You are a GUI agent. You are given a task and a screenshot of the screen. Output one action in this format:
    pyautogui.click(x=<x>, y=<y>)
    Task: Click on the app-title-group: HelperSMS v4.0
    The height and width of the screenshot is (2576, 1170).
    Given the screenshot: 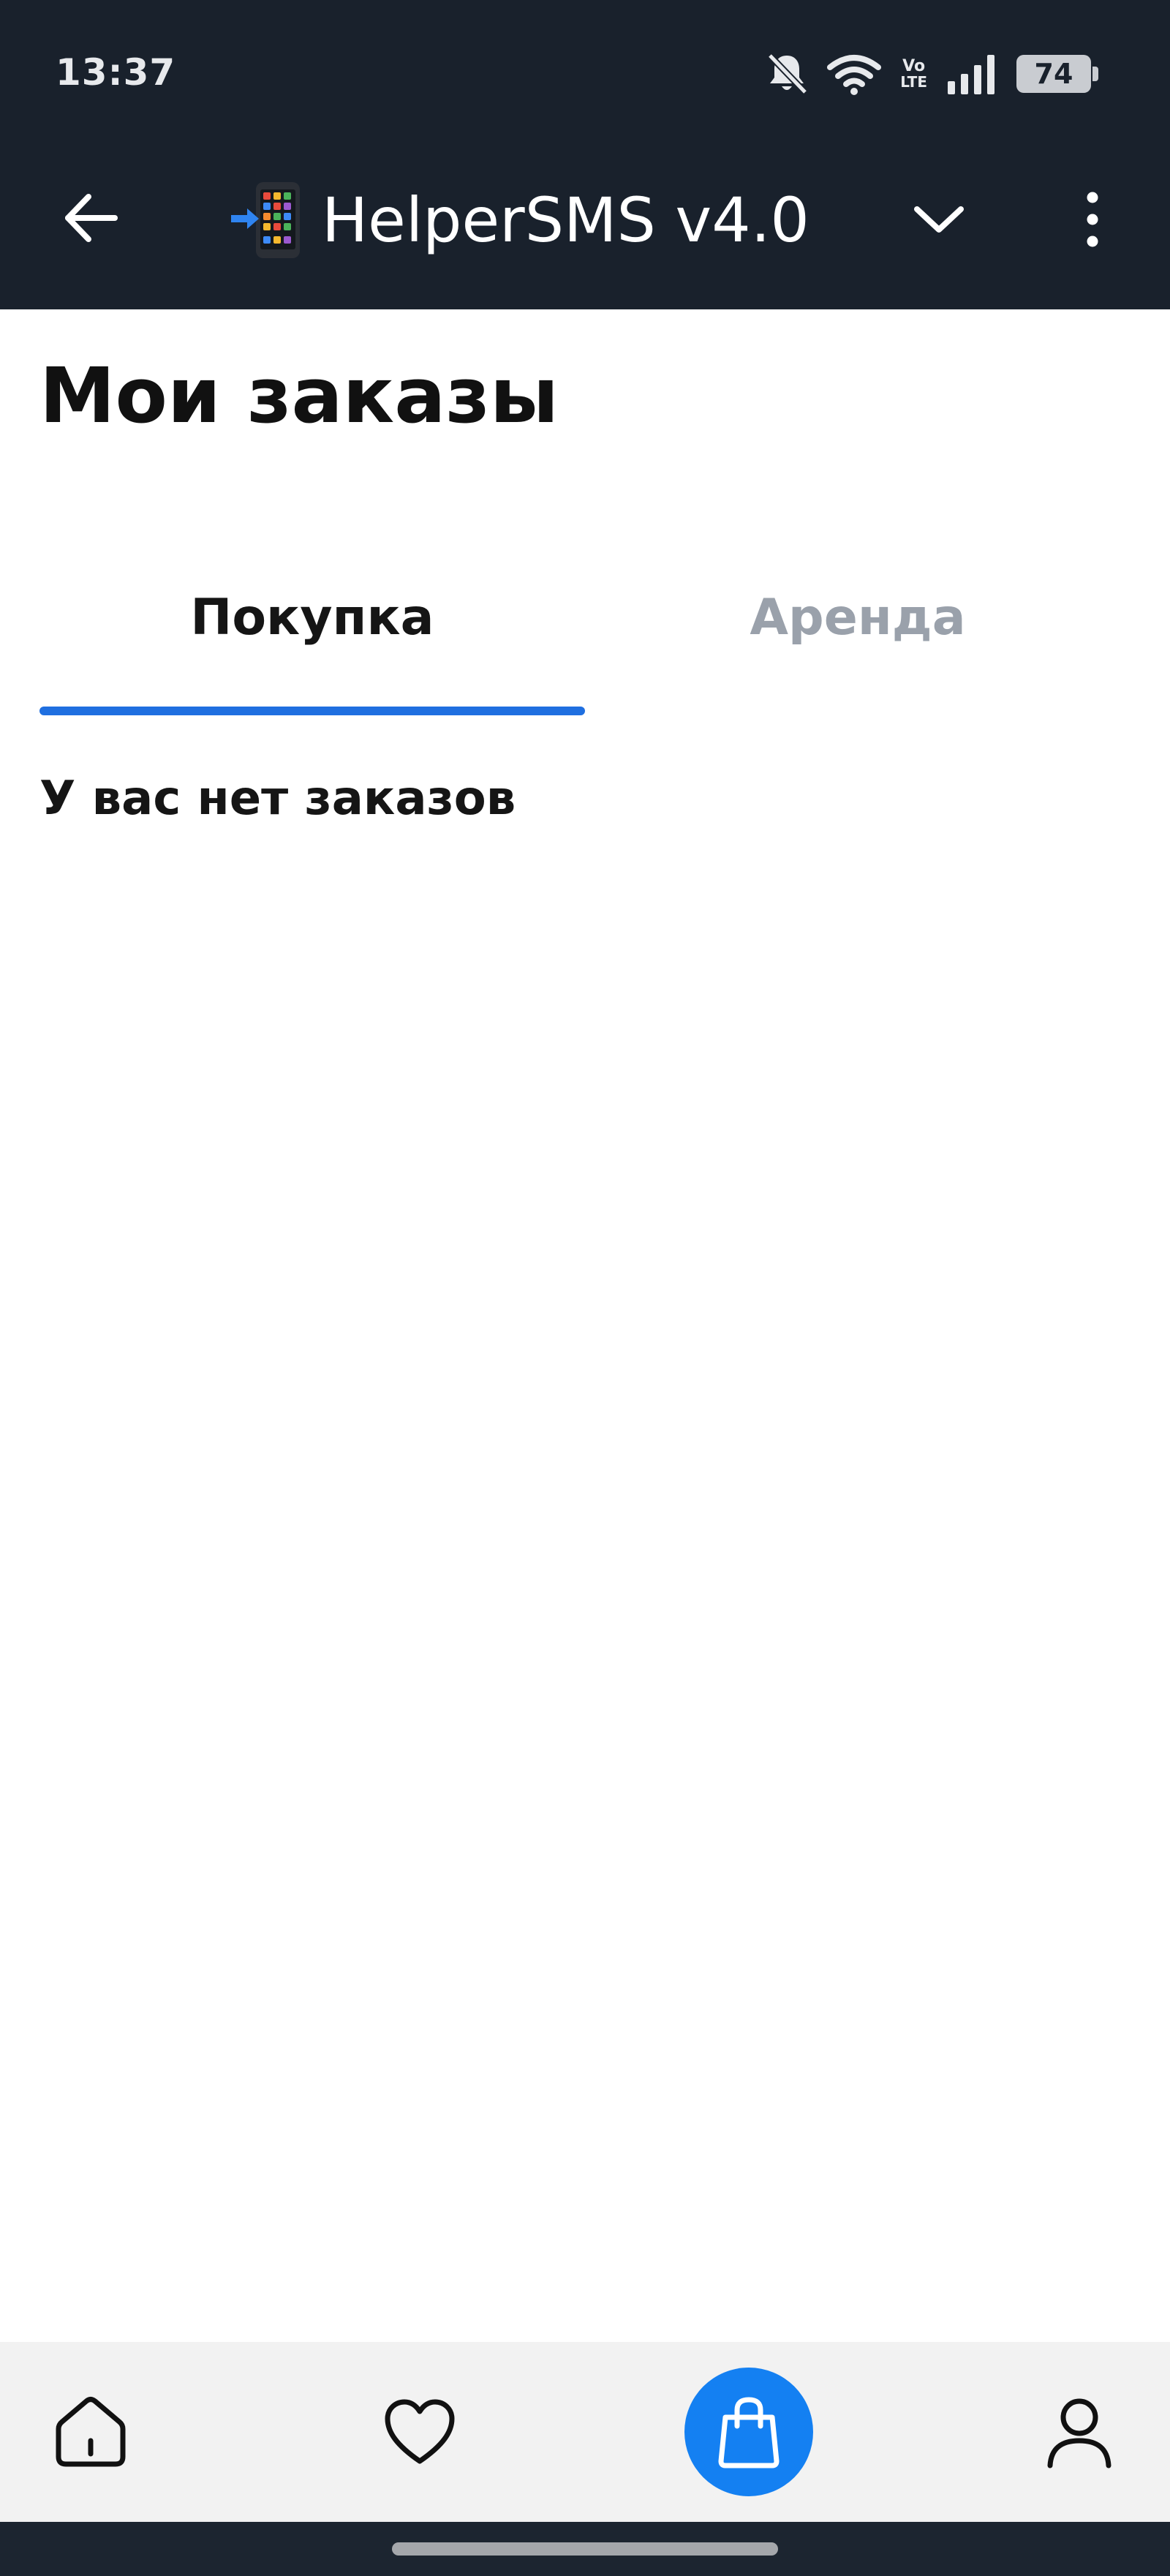 What is the action you would take?
    pyautogui.click(x=518, y=220)
    